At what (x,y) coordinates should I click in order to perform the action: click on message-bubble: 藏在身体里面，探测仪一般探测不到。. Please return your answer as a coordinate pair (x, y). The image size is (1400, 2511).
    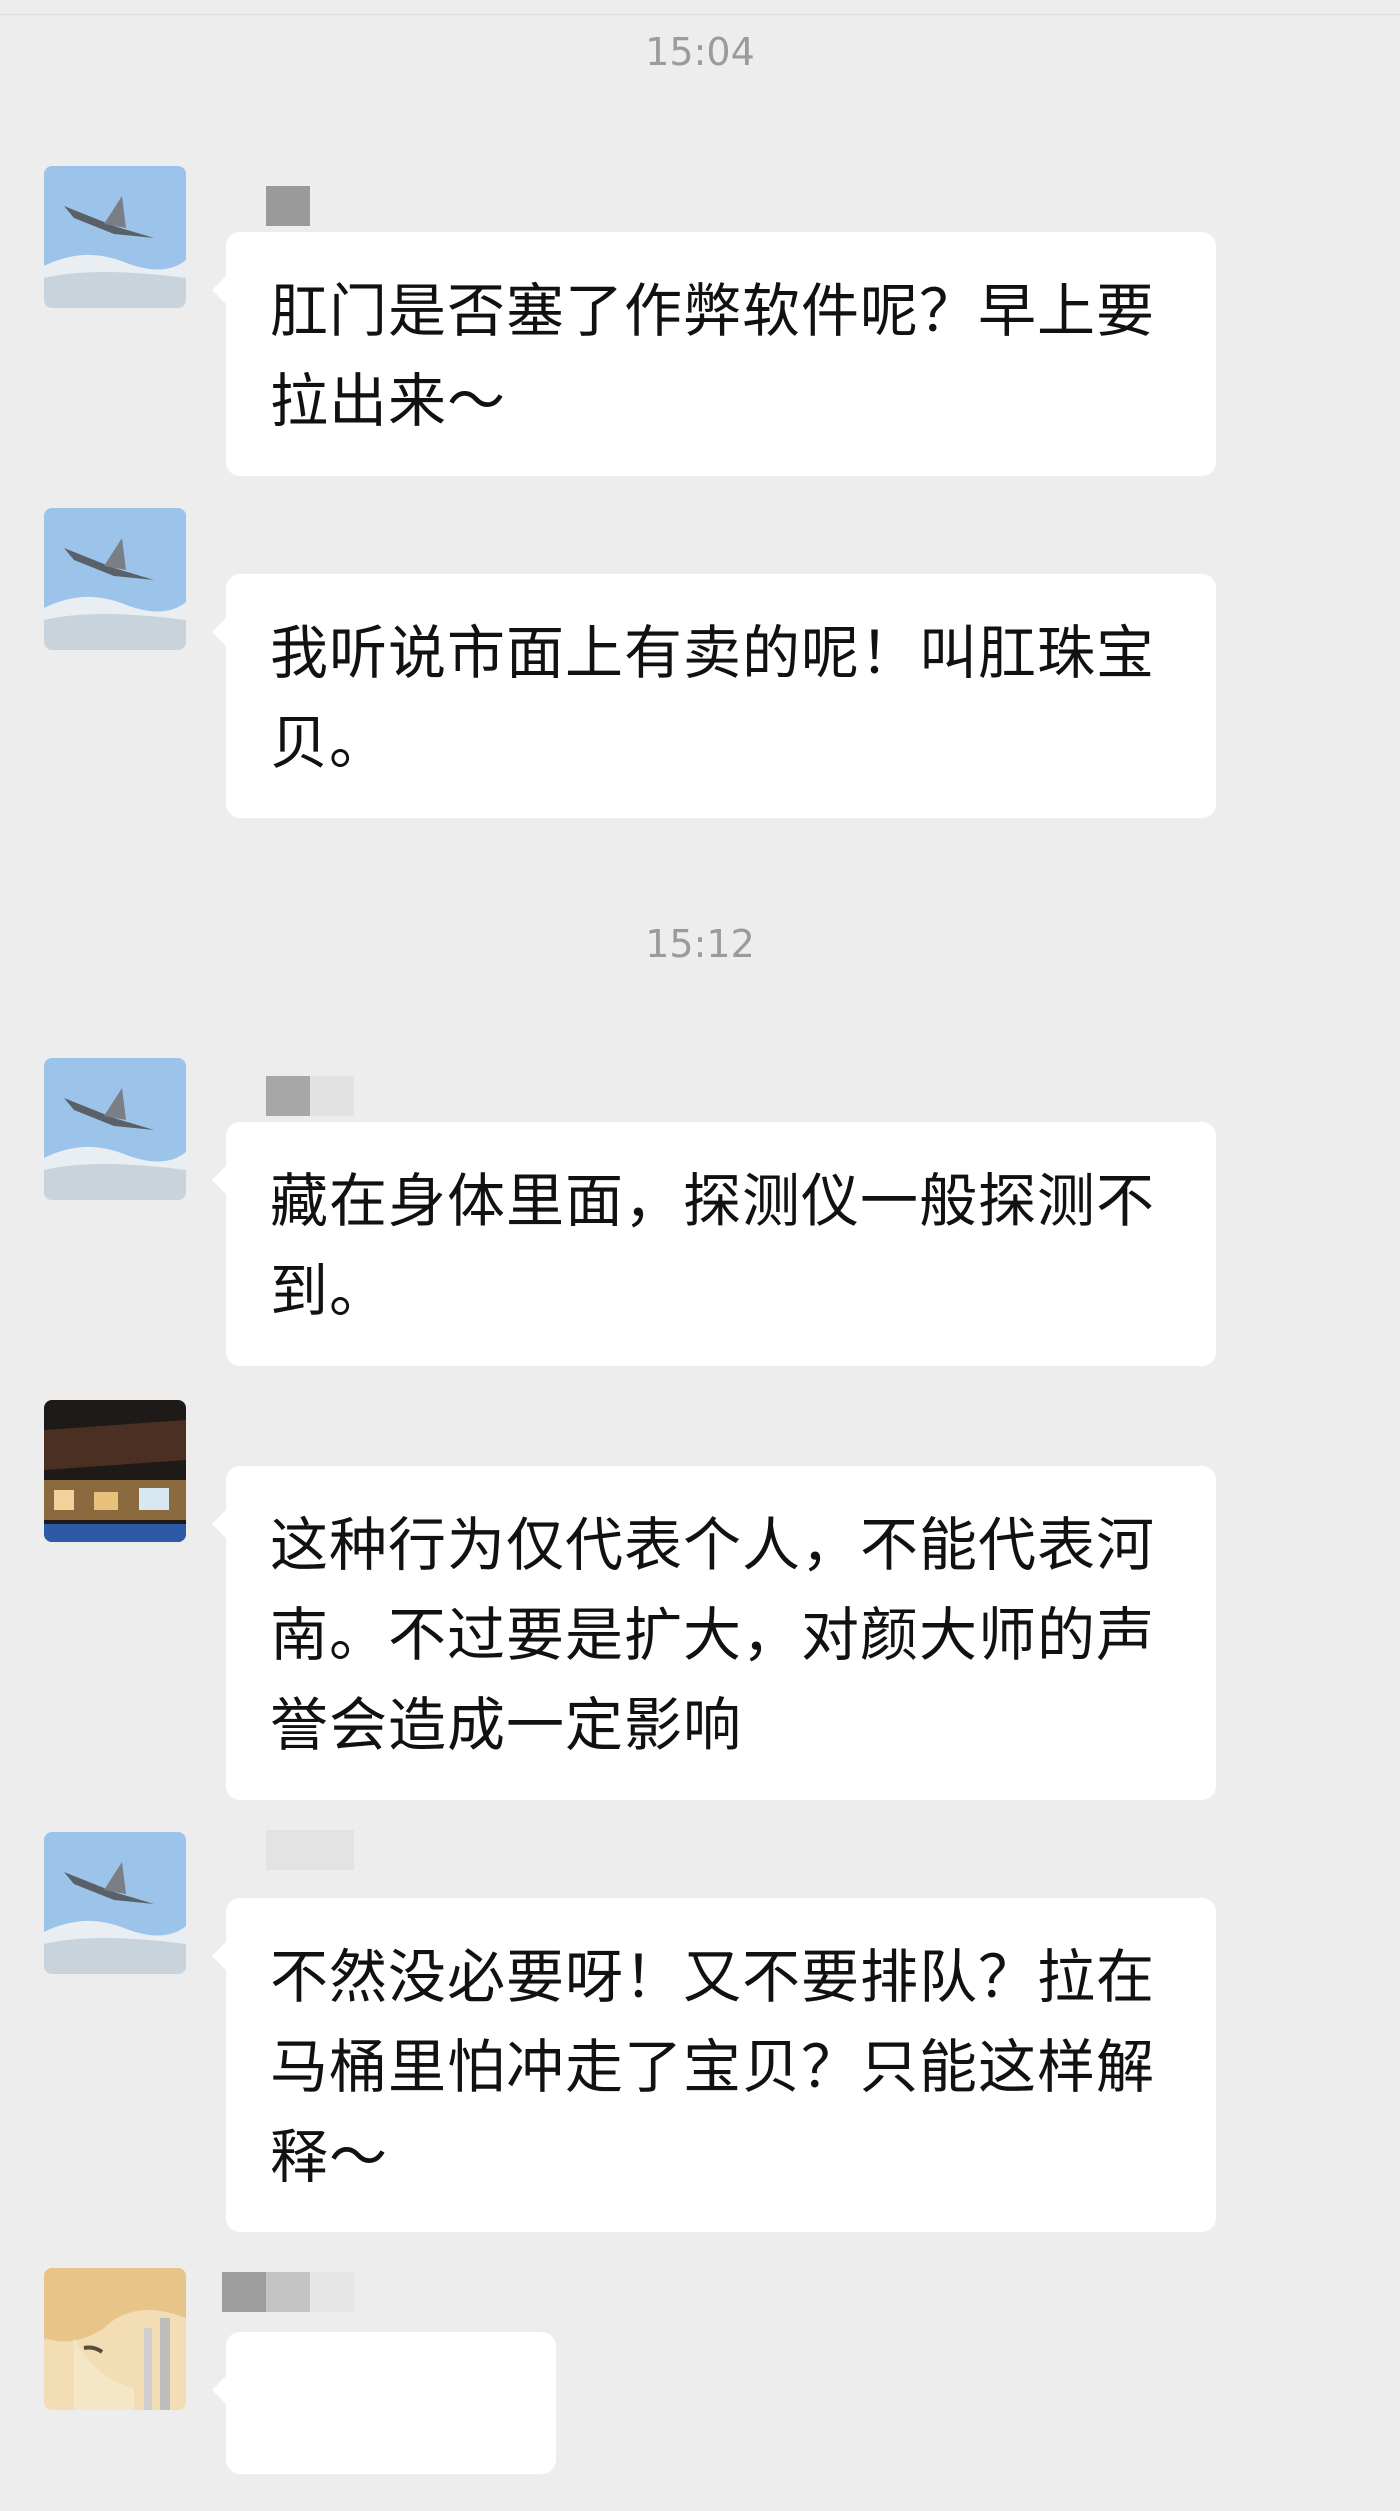
    Looking at the image, I should click on (714, 1244).